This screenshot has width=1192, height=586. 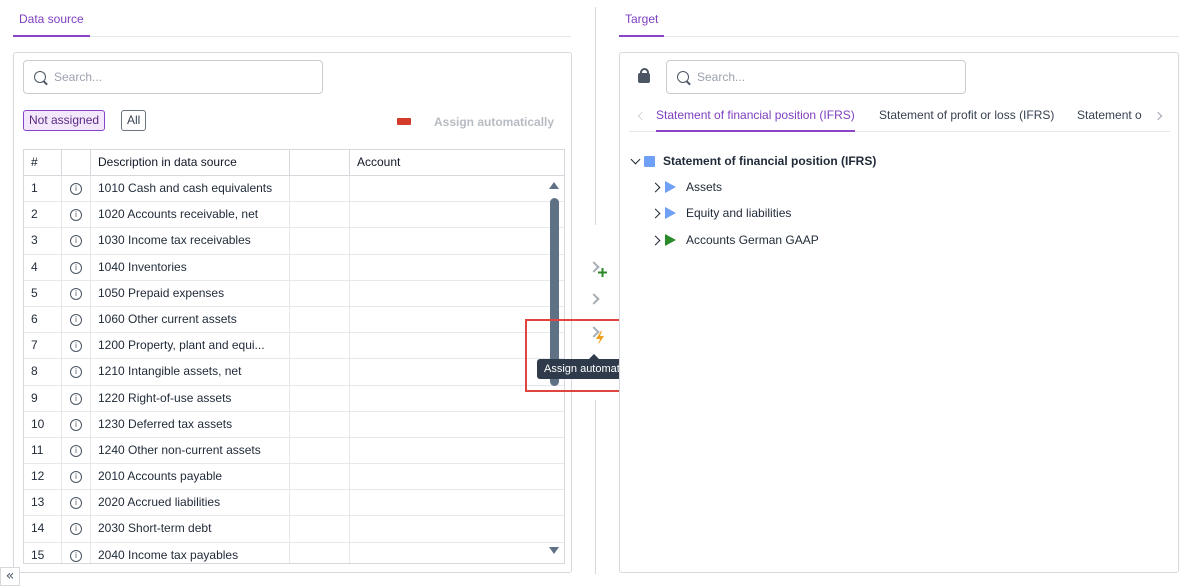 I want to click on table-row: 8 i 1210 Intangible assets, net, so click(x=294, y=372).